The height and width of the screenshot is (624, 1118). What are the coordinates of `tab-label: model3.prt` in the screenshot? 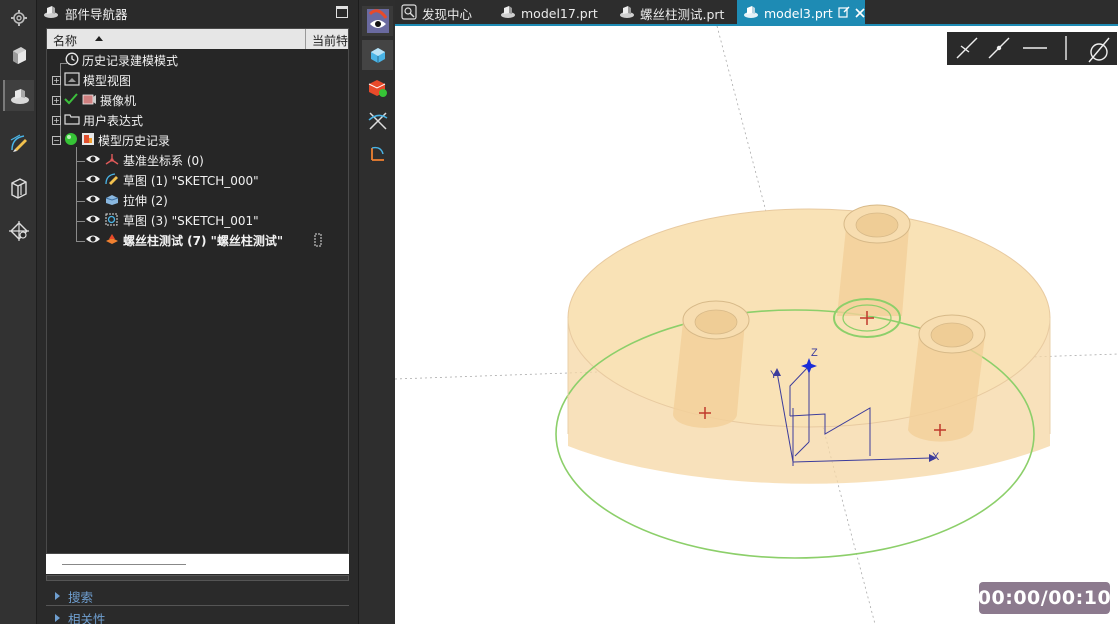 It's located at (798, 13).